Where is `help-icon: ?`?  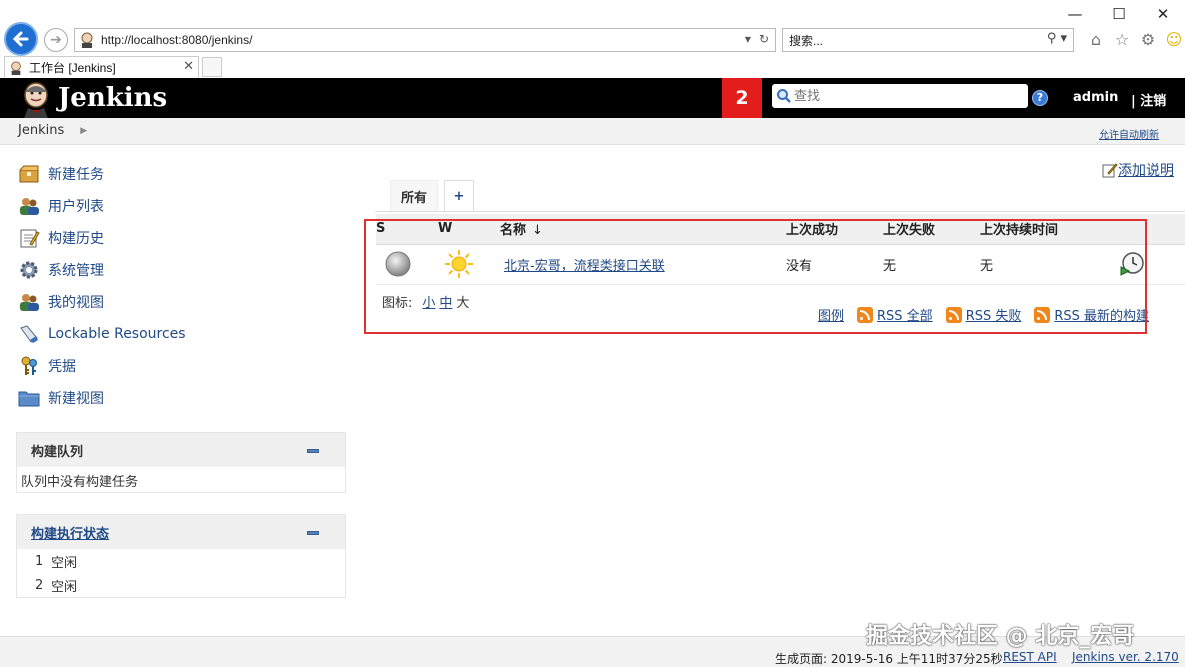 help-icon: ? is located at coordinates (1040, 98).